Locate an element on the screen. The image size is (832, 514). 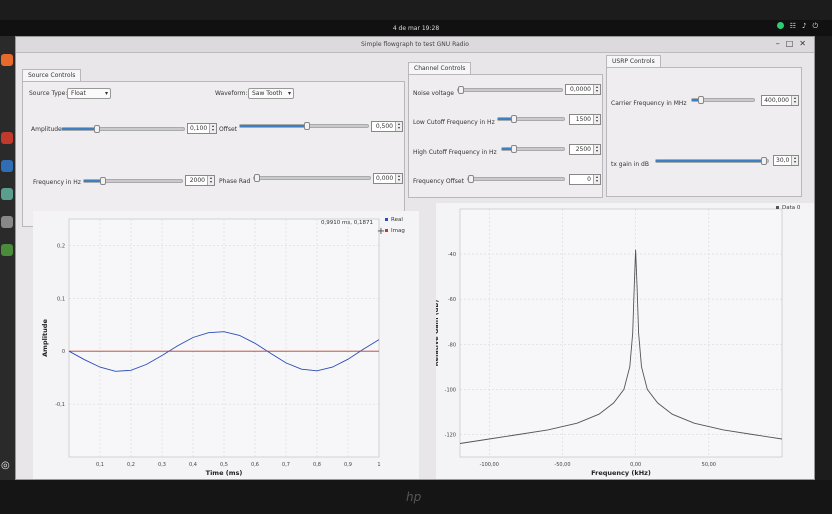
source-type-select: Float ▾ is located at coordinates (89, 93).